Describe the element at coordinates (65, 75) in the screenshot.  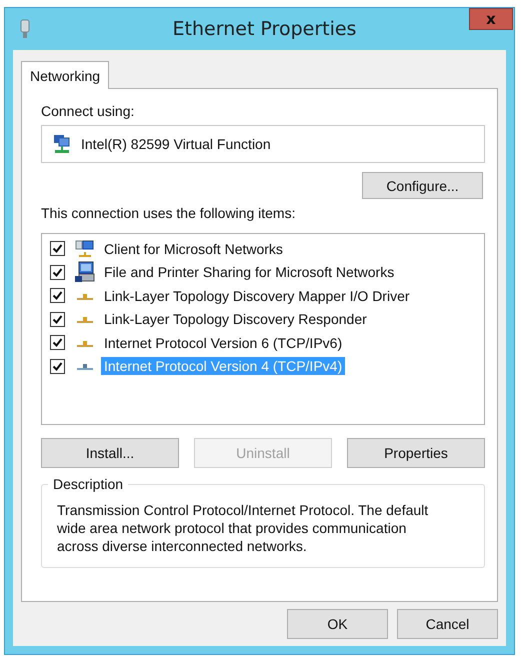
I see `tab: Networking` at that location.